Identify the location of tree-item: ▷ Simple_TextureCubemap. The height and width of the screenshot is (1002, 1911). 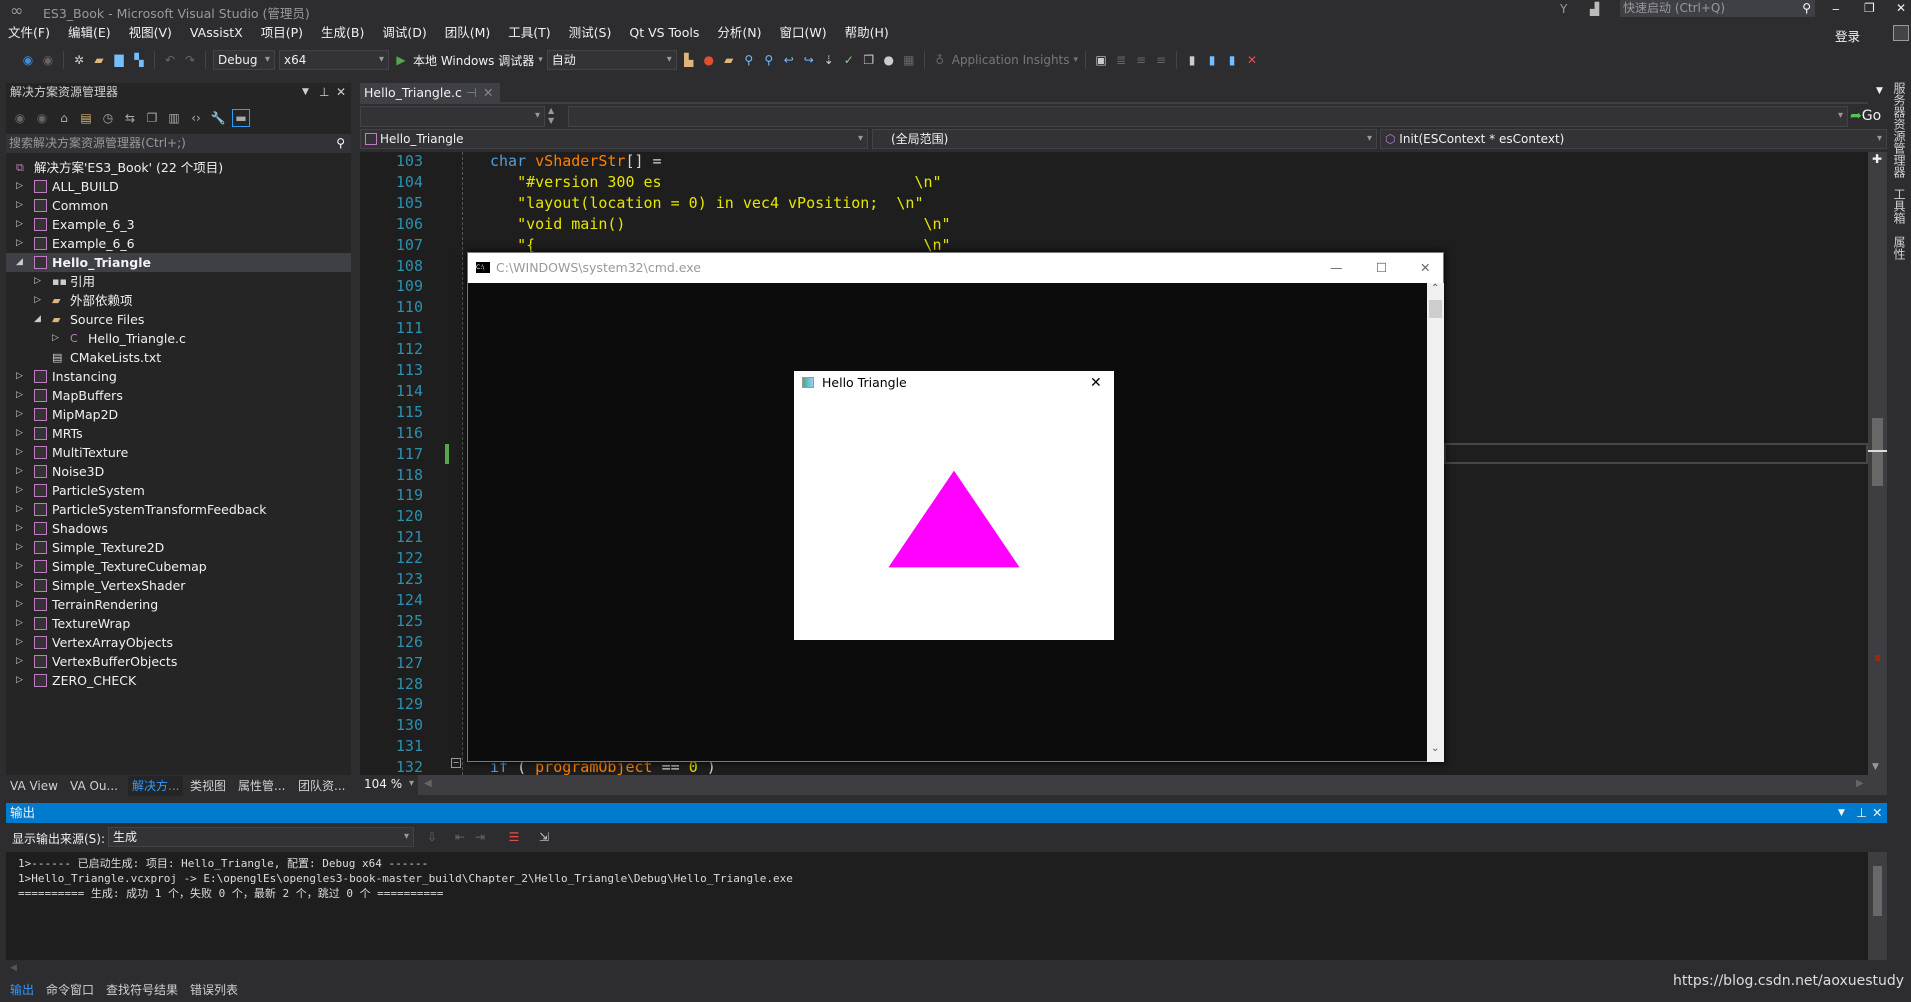
(178, 566).